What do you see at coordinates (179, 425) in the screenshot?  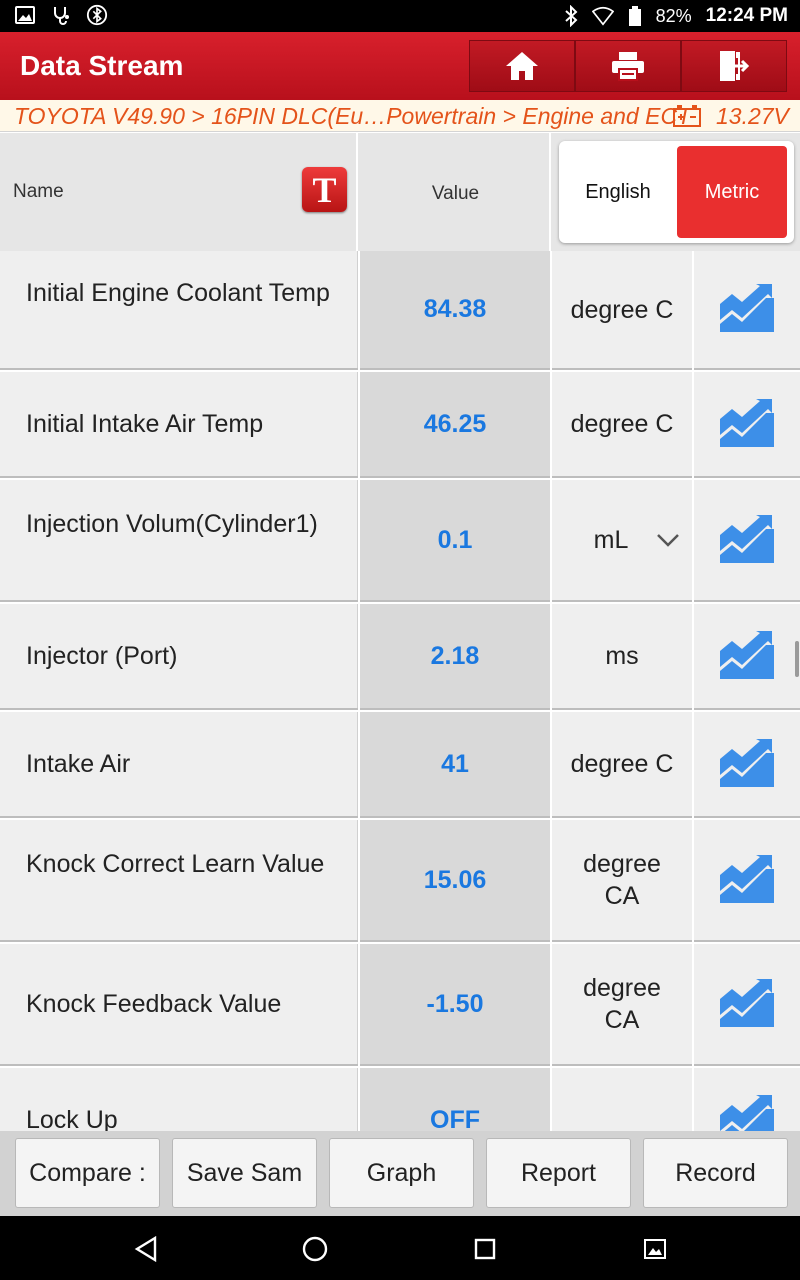 I see `parameter-name-cell: Initial Intake Air Temp` at bounding box center [179, 425].